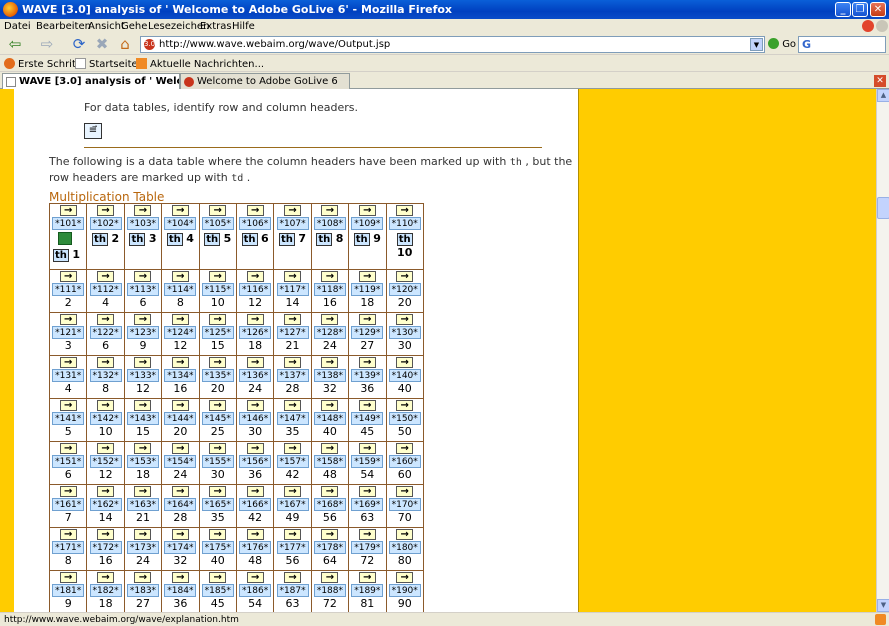  What do you see at coordinates (180, 560) in the screenshot?
I see `cell-value: 32` at bounding box center [180, 560].